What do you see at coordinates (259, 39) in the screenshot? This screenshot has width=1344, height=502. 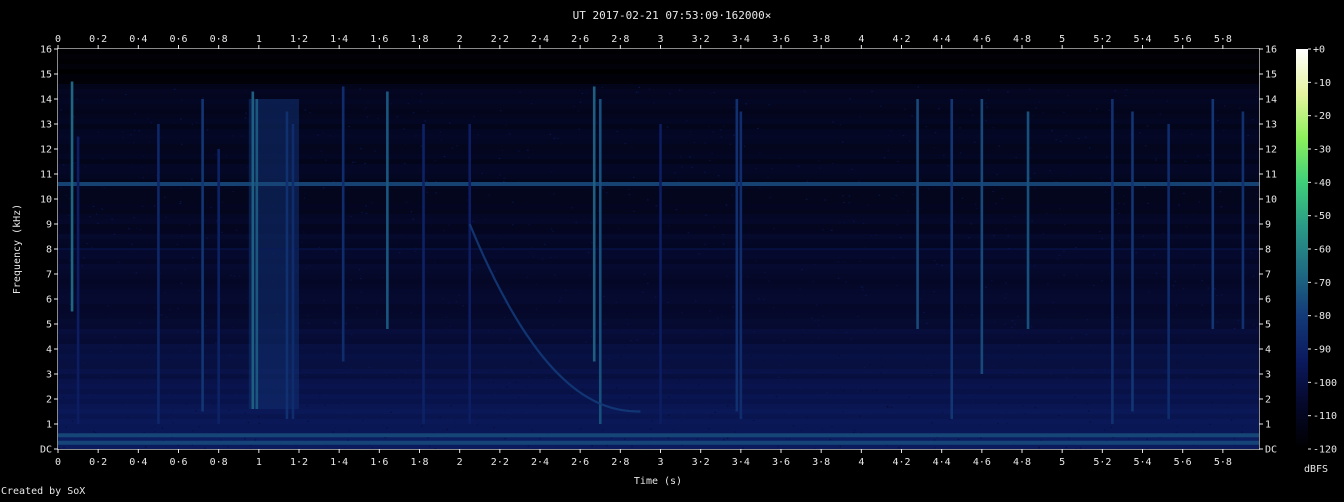 I see `x-top-tick-label: 1` at bounding box center [259, 39].